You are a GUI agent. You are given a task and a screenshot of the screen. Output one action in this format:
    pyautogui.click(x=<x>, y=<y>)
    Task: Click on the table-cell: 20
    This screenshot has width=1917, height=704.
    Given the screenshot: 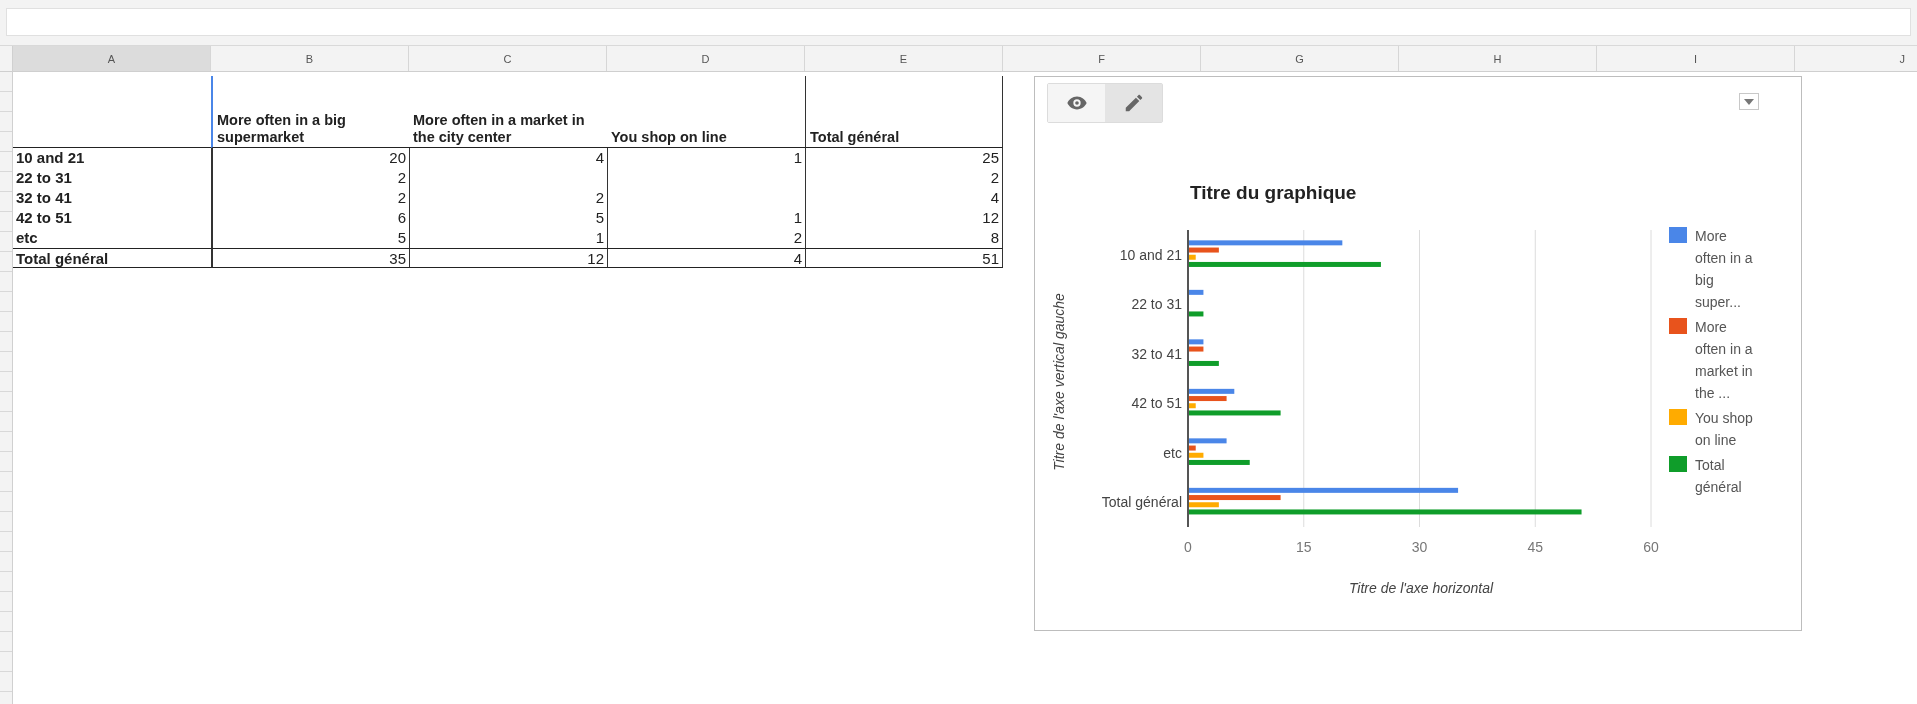 What is the action you would take?
    pyautogui.click(x=310, y=158)
    